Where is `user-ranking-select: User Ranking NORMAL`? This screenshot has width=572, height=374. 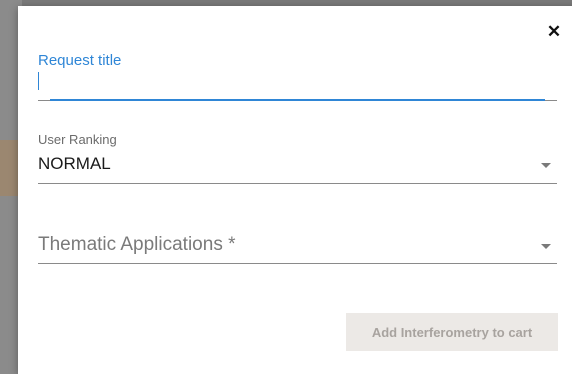 user-ranking-select: User Ranking NORMAL is located at coordinates (297, 158).